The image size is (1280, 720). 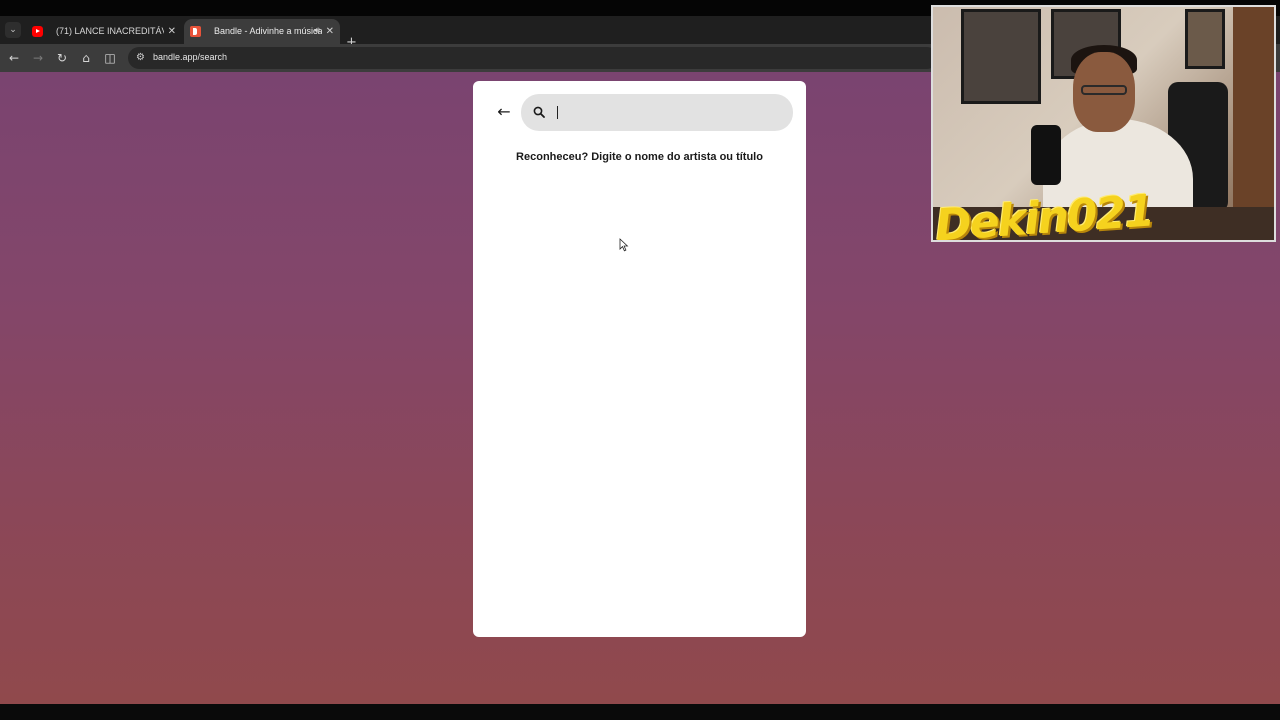 I want to click on microphone-icon, so click(x=1046, y=155).